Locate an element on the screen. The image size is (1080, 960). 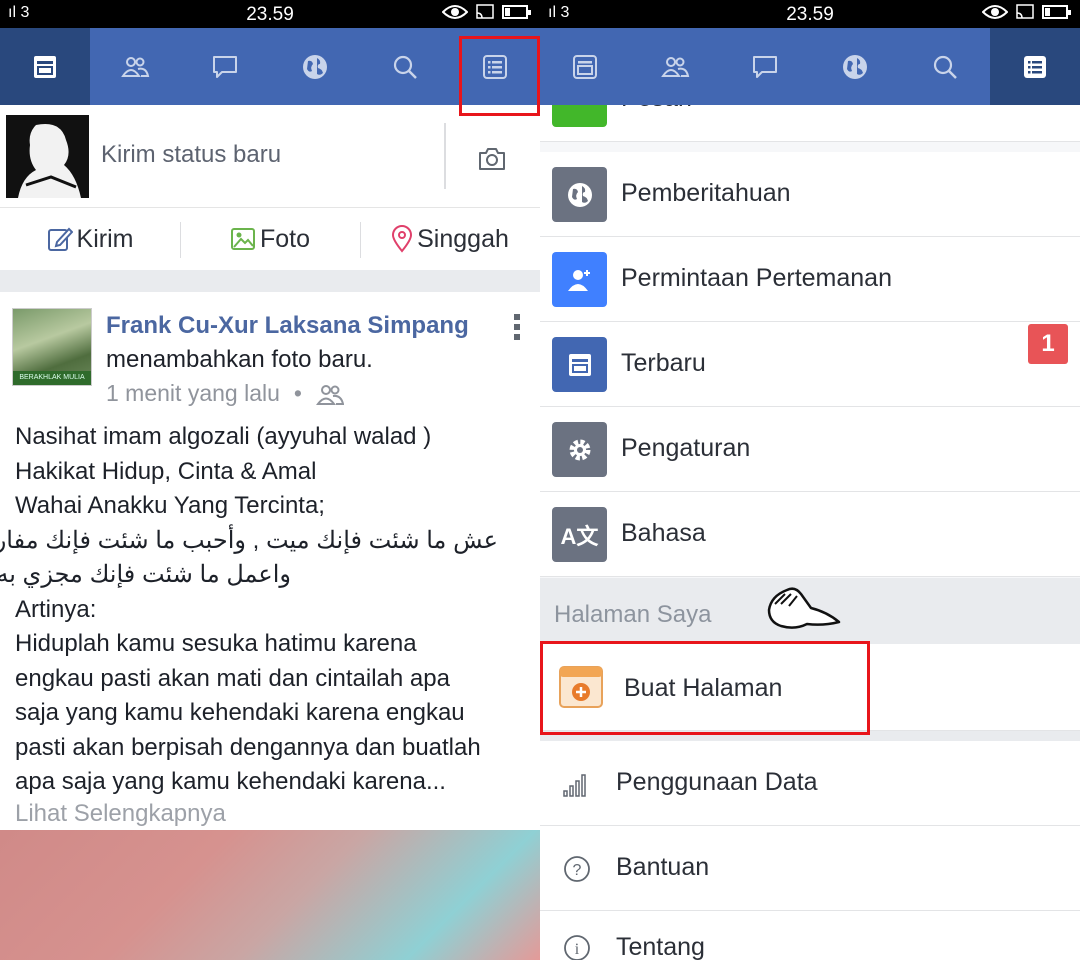
post-button: Kirim is located at coordinates (90, 239).